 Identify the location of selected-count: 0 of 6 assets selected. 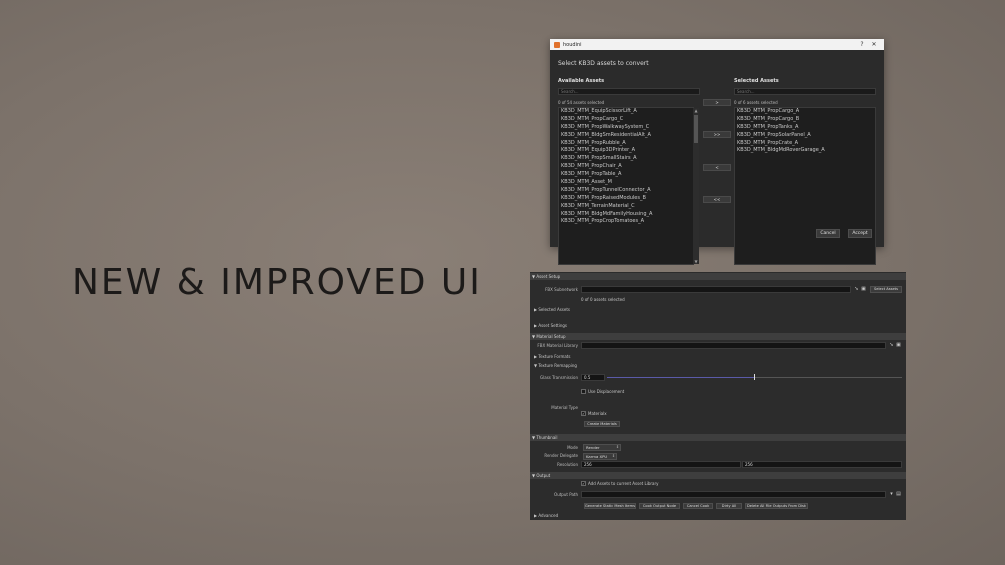
(756, 102).